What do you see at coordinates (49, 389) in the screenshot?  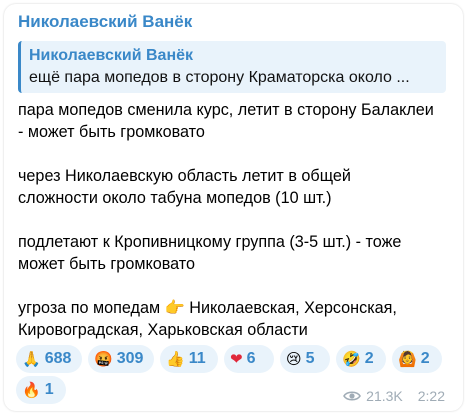 I see `reaction-count: 1` at bounding box center [49, 389].